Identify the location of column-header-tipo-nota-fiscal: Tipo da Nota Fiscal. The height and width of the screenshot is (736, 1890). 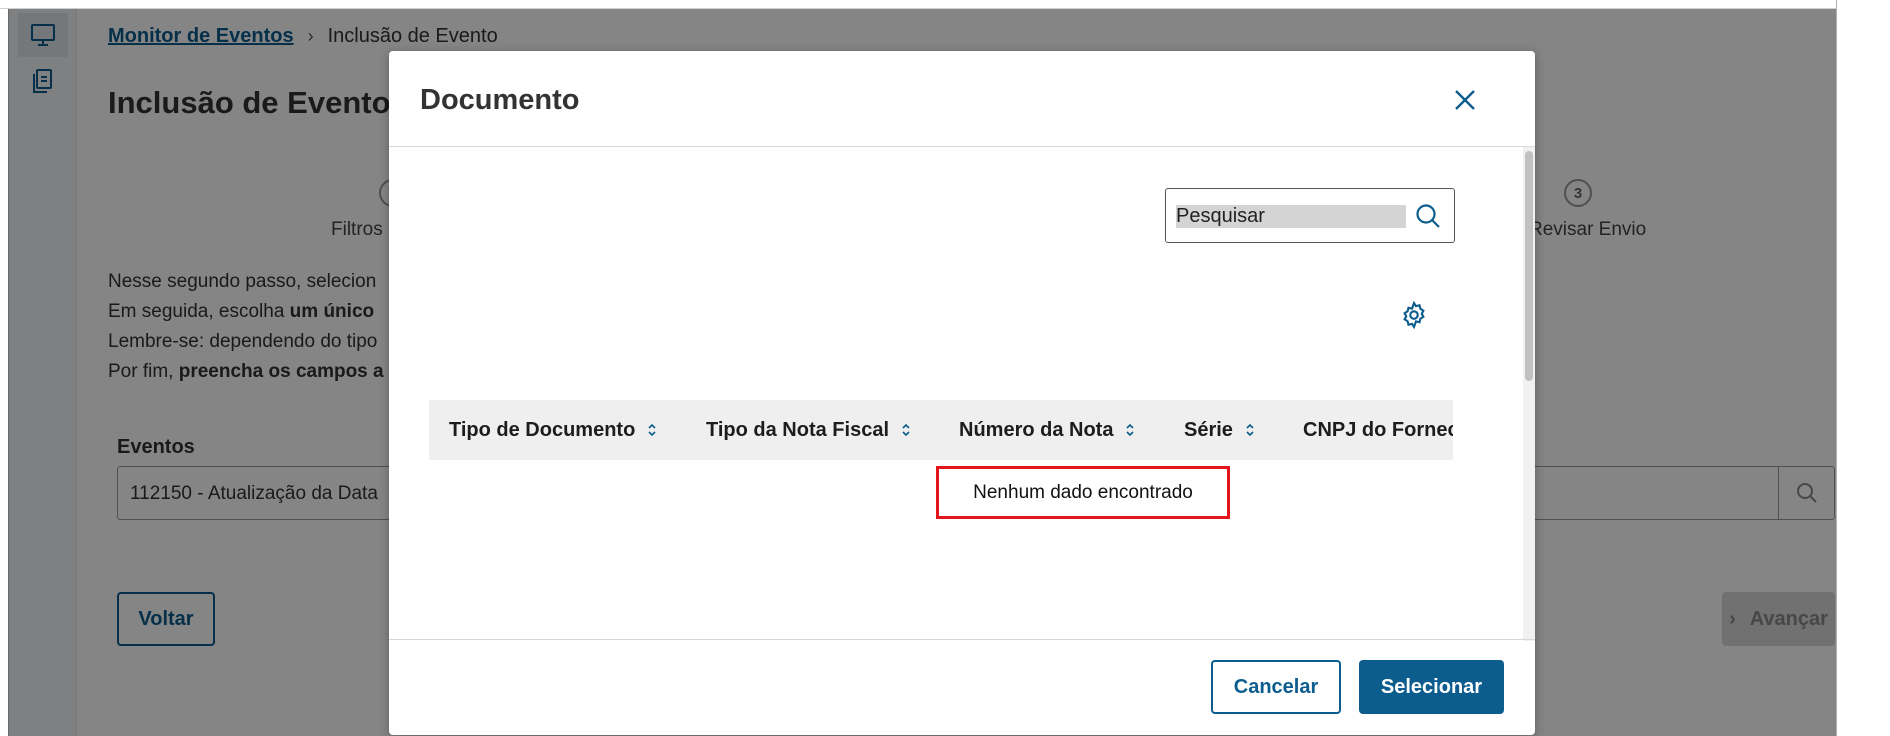
(808, 430).